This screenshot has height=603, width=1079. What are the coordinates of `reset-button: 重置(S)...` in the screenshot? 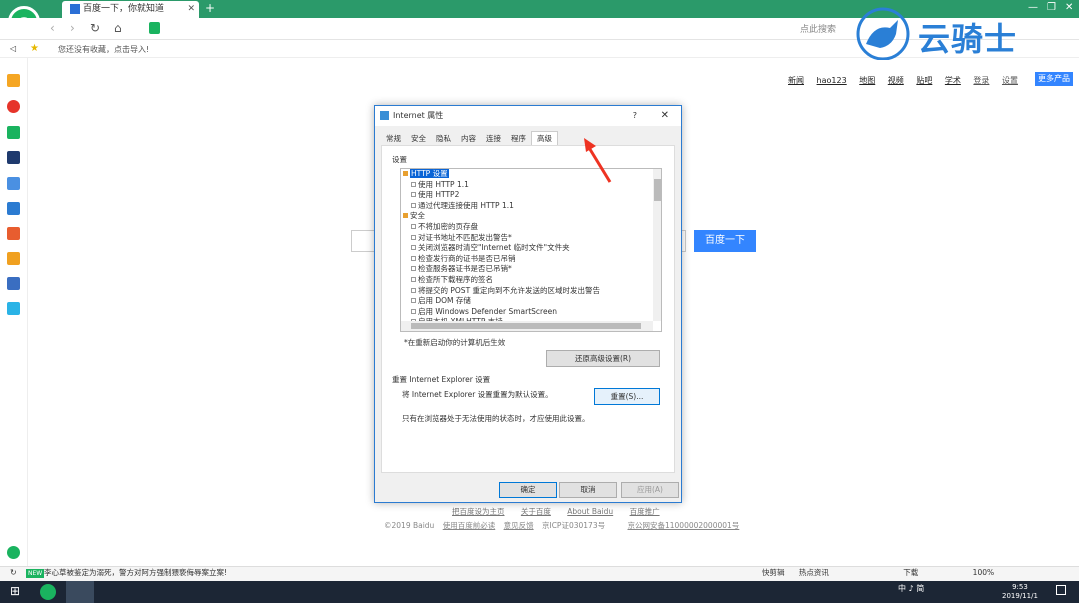 It's located at (627, 396).